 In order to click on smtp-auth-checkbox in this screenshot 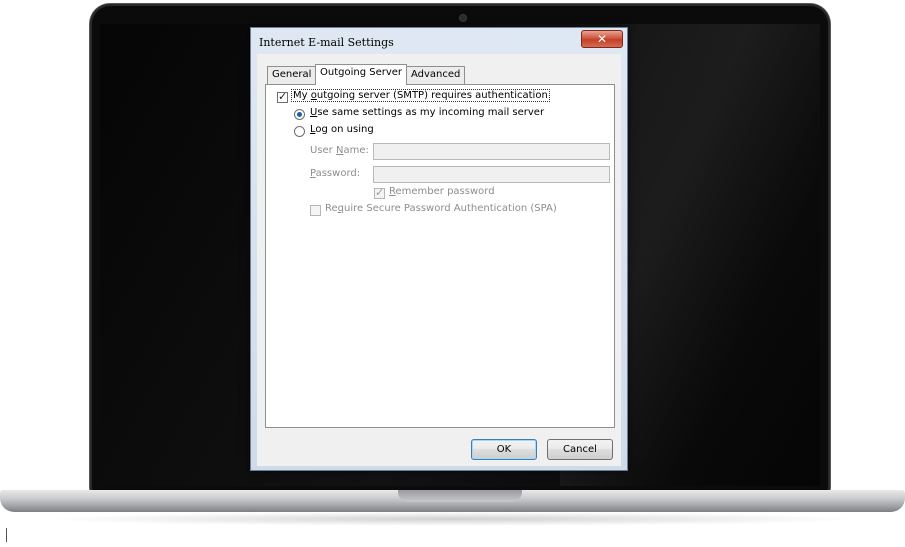, I will do `click(282, 96)`.